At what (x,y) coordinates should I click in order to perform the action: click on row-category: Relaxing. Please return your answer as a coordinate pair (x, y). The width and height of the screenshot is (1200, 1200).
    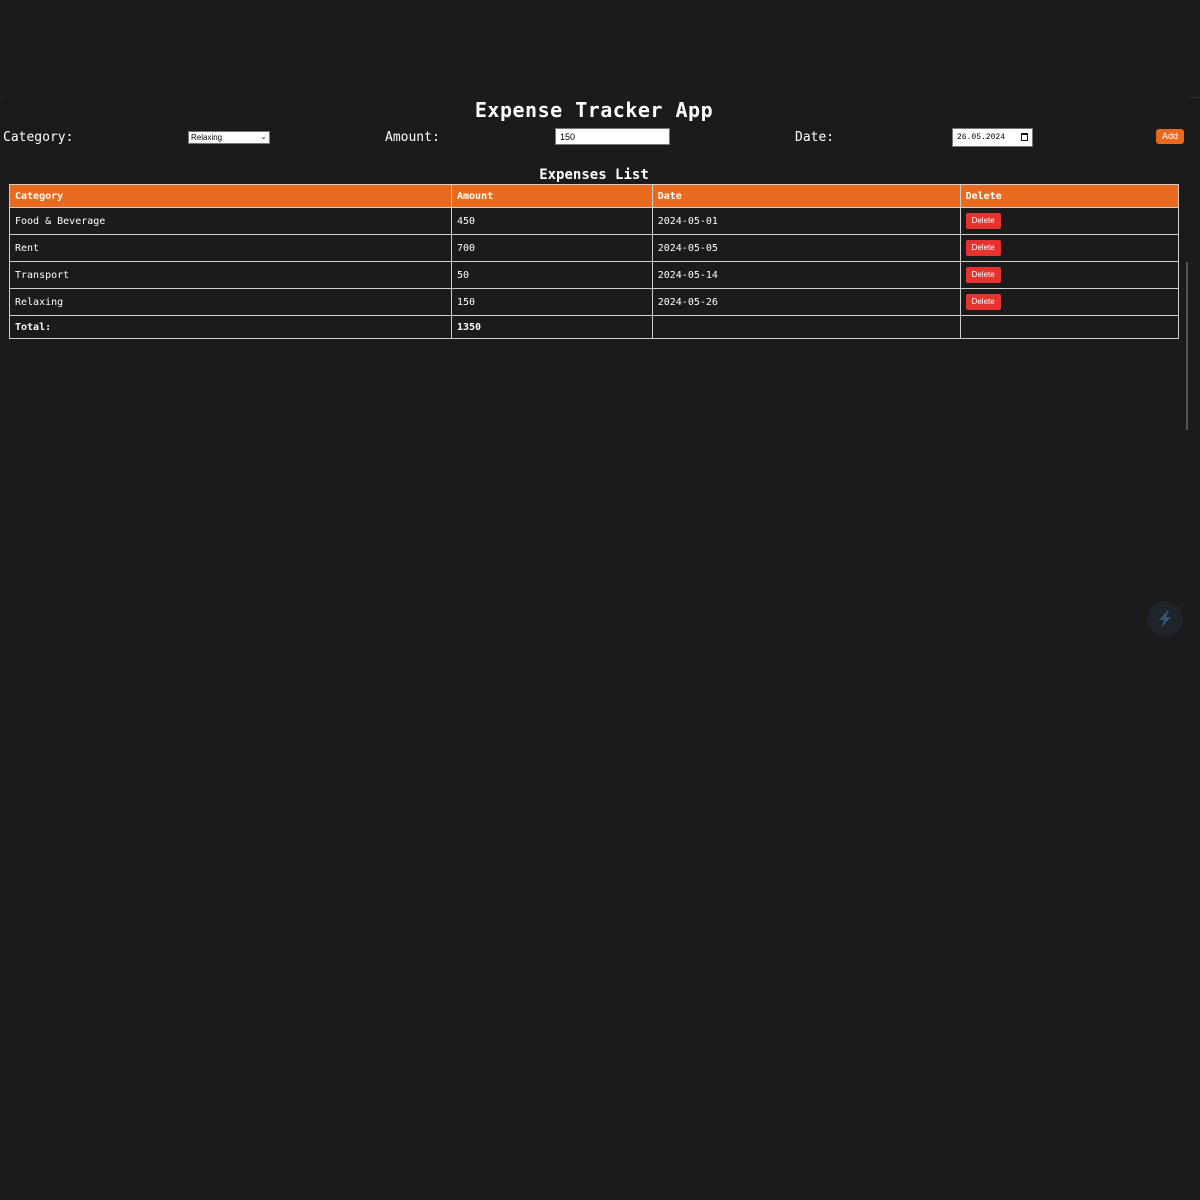
    Looking at the image, I should click on (230, 302).